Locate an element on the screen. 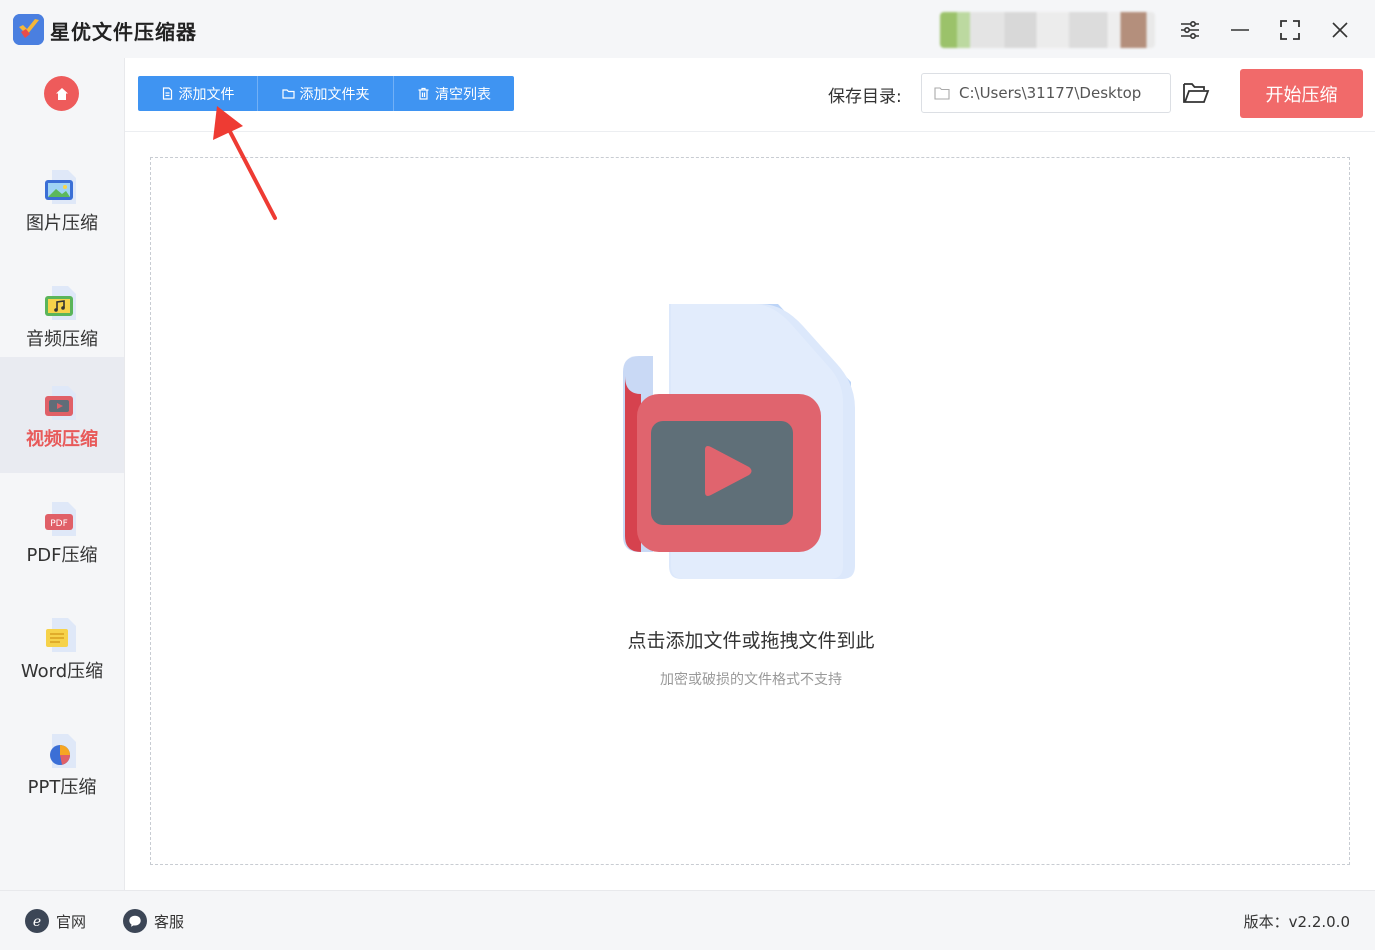  svg-text: e is located at coordinates (37, 921).